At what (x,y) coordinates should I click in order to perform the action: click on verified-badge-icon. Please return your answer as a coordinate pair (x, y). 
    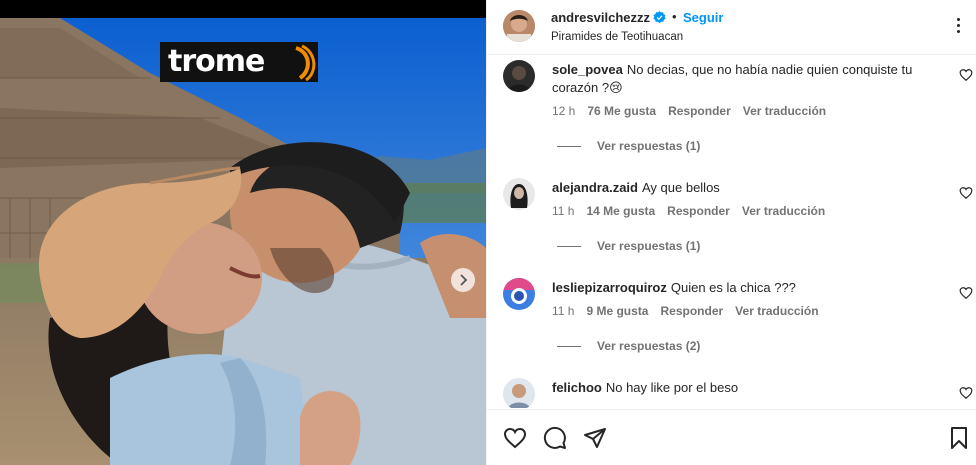
    Looking at the image, I should click on (659, 17).